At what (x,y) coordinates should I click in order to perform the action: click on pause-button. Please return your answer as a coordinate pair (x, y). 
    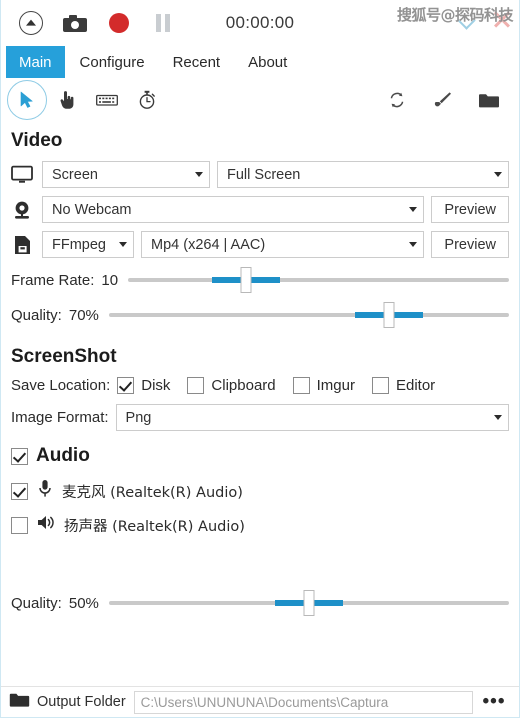
    Looking at the image, I should click on (163, 23).